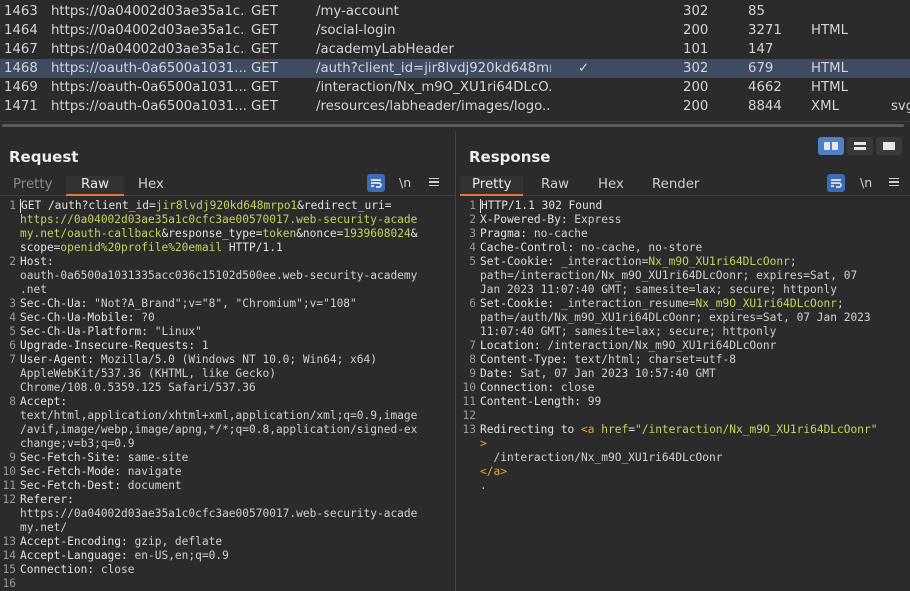  What do you see at coordinates (504, 233) in the screenshot?
I see `code-token: Pragma:` at bounding box center [504, 233].